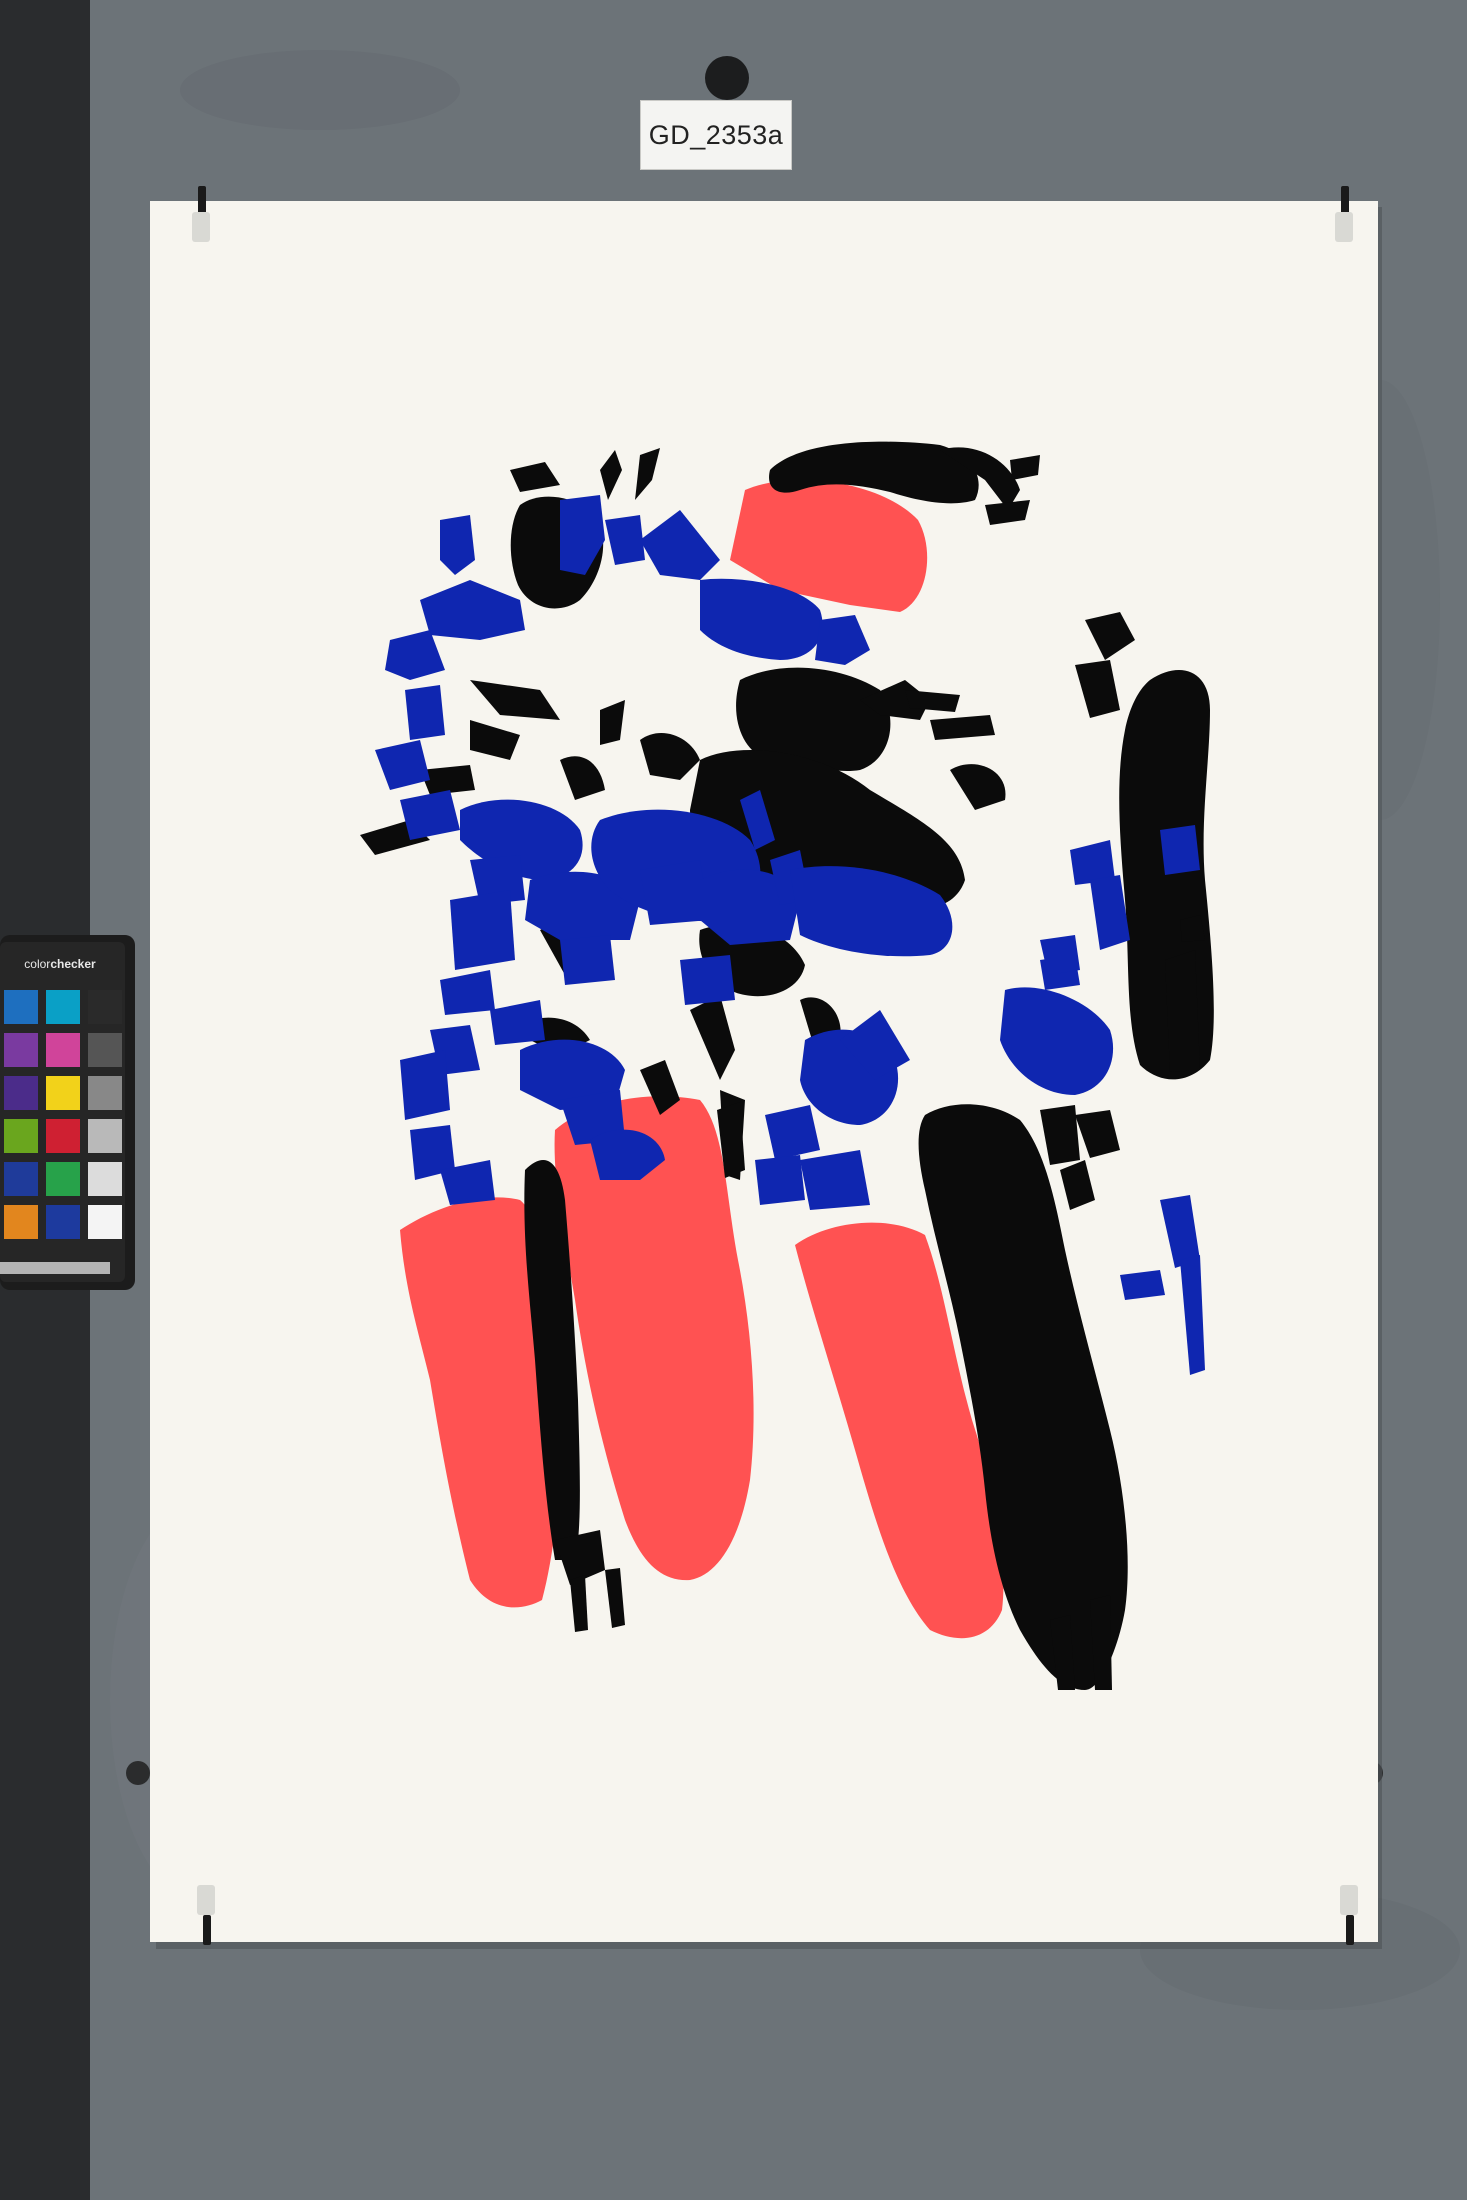 The height and width of the screenshot is (2200, 1467). What do you see at coordinates (716, 135) in the screenshot?
I see `specimen-label: GD_2353a` at bounding box center [716, 135].